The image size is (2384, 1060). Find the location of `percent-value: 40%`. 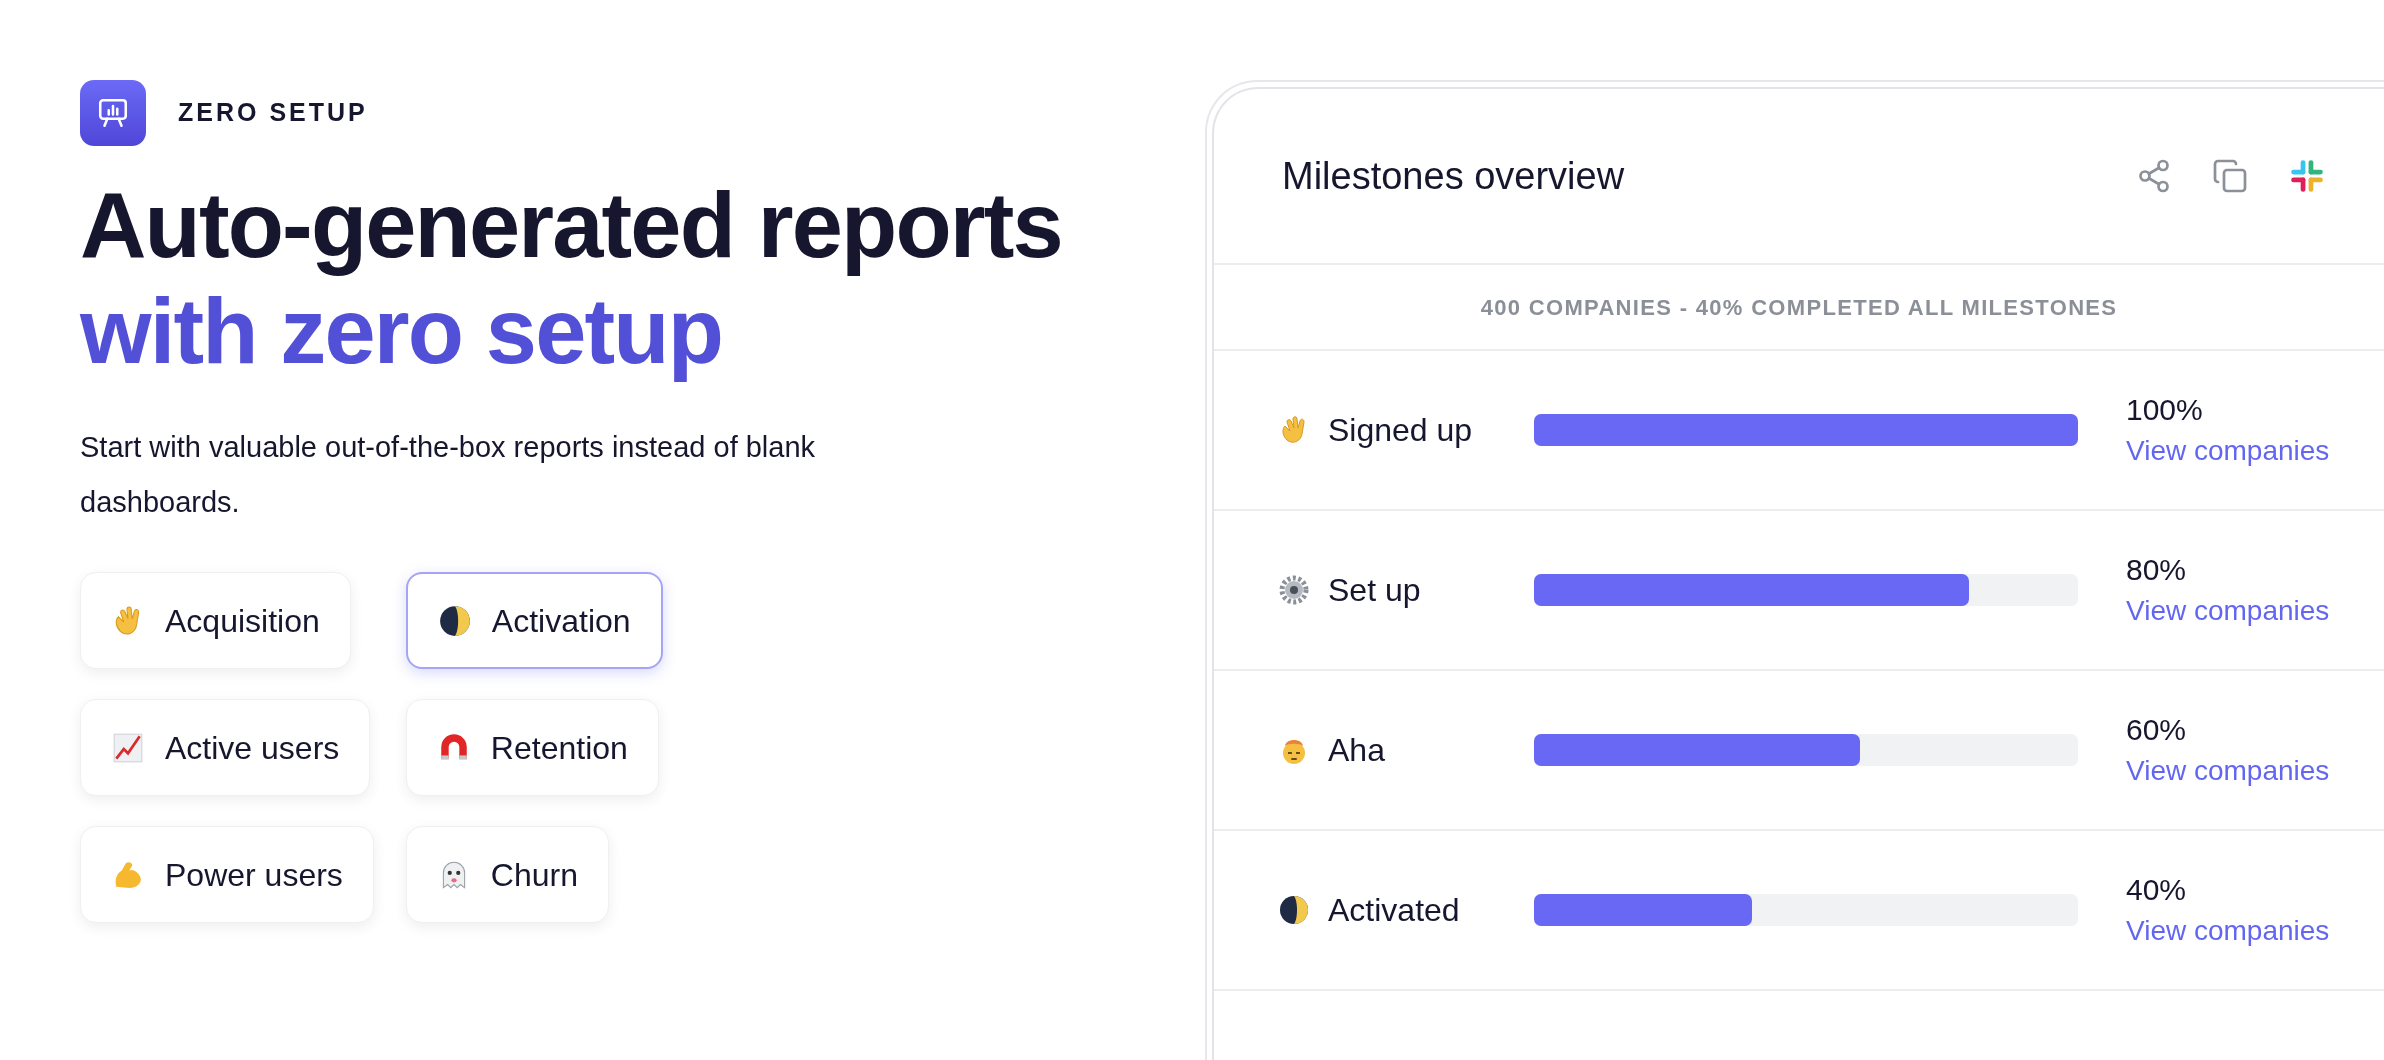

percent-value: 40% is located at coordinates (2157, 890).